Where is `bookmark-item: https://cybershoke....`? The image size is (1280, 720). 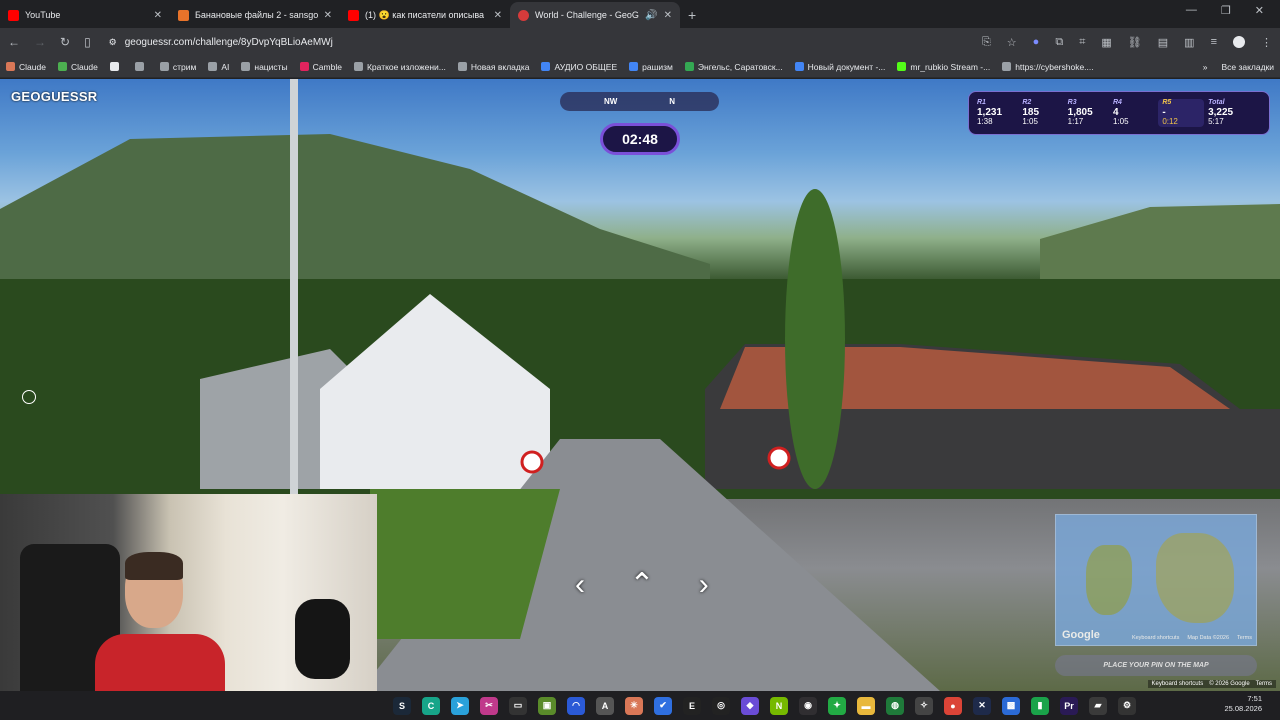 bookmark-item: https://cybershoke.... is located at coordinates (1048, 67).